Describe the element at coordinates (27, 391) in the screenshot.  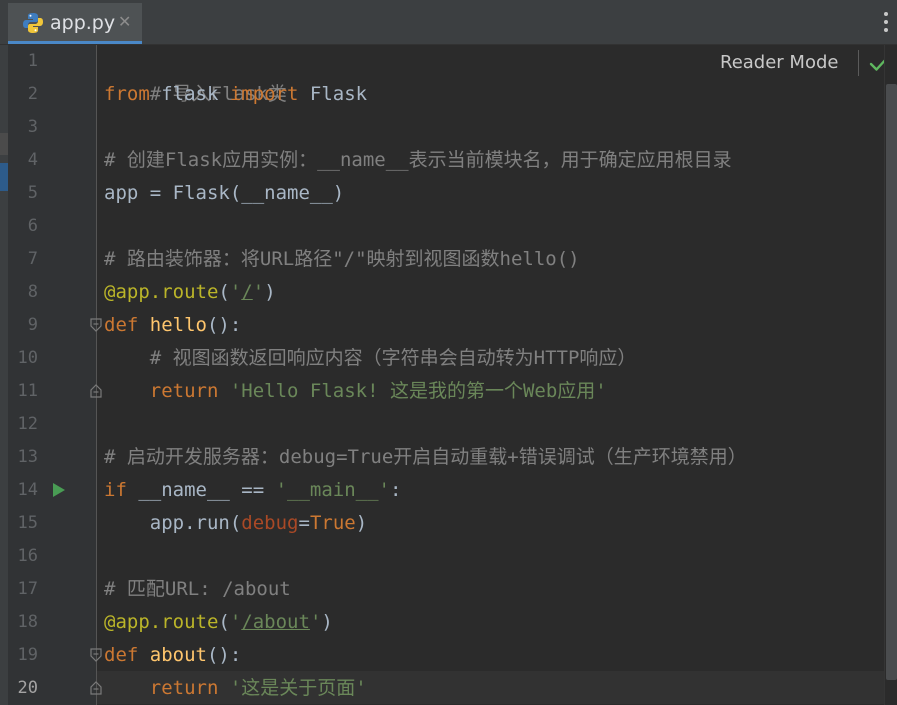
I see `line-number: 11` at that location.